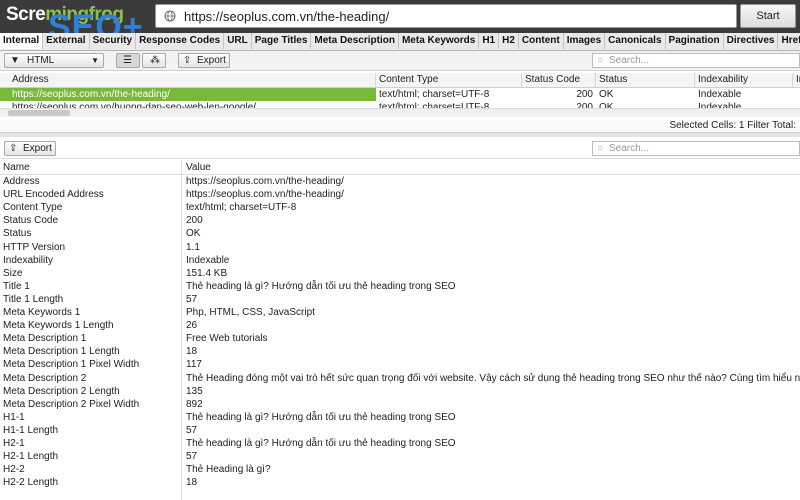  I want to click on detail-name: H2-1, so click(14, 443).